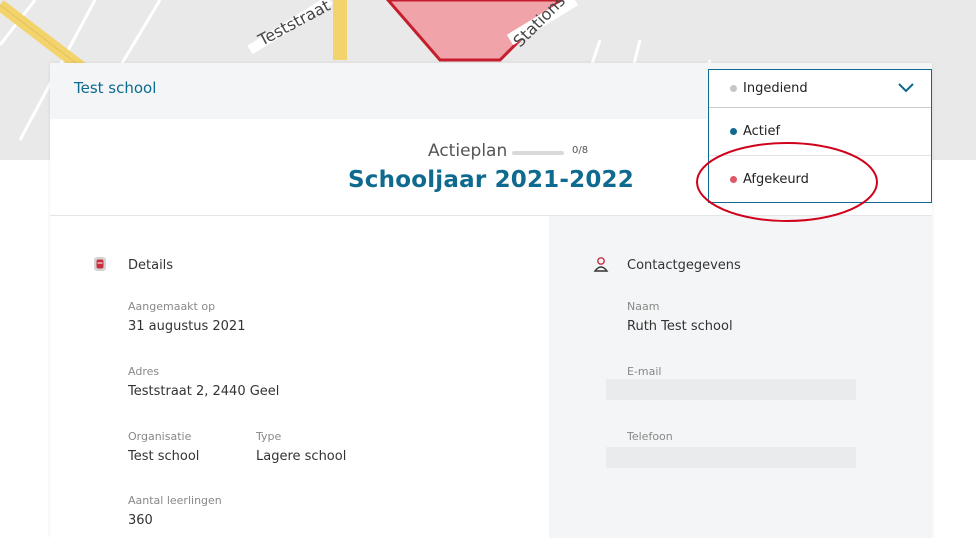 The height and width of the screenshot is (538, 976). I want to click on name-value: Ruth Test school, so click(680, 326).